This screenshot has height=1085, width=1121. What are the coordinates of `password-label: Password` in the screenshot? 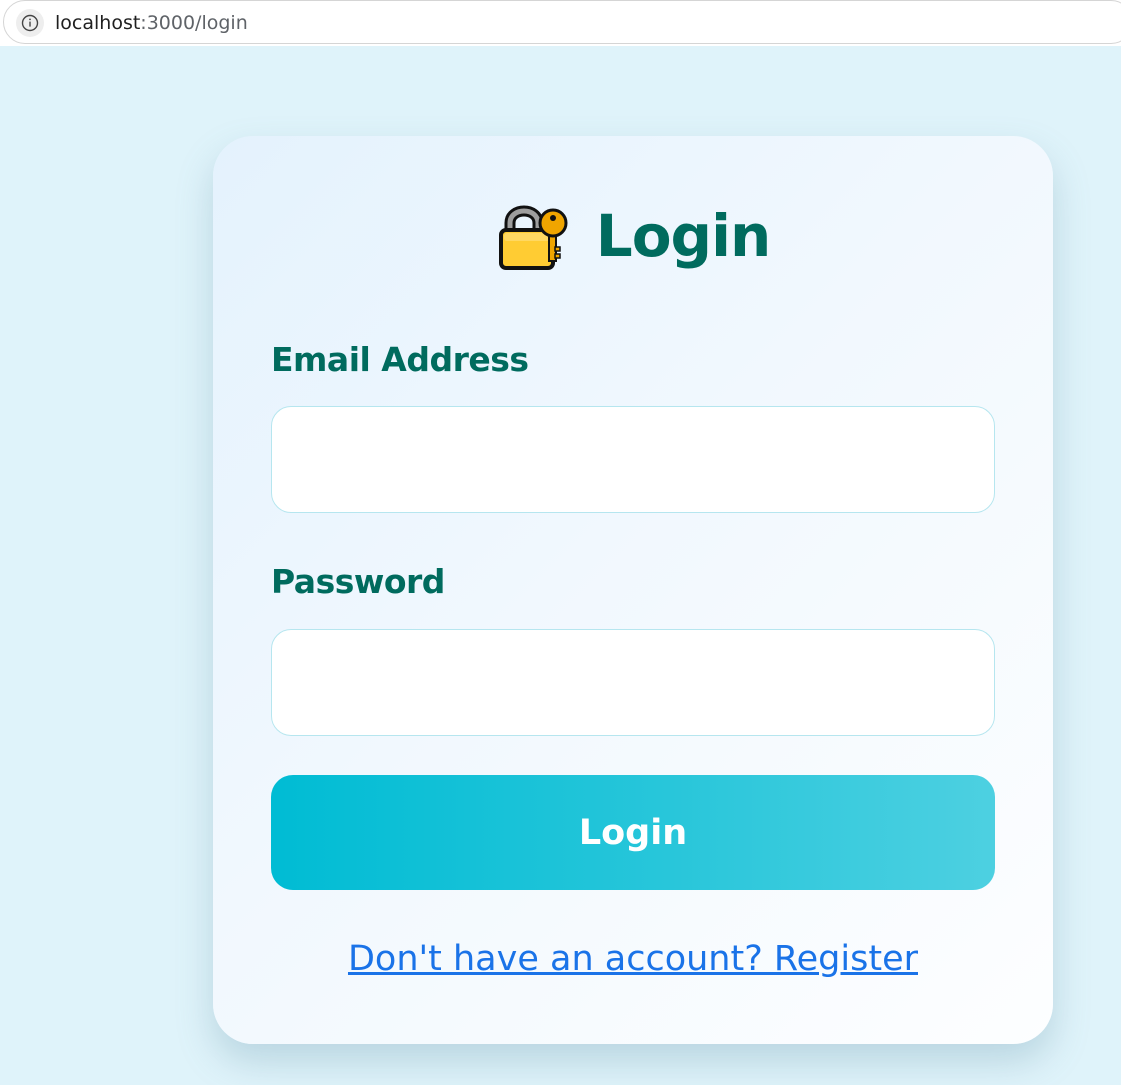 It's located at (358, 581).